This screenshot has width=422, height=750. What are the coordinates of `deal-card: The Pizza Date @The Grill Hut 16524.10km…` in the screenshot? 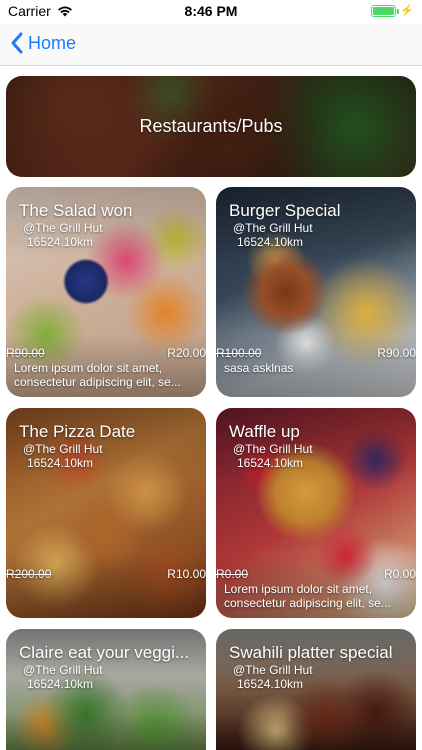 It's located at (106, 513).